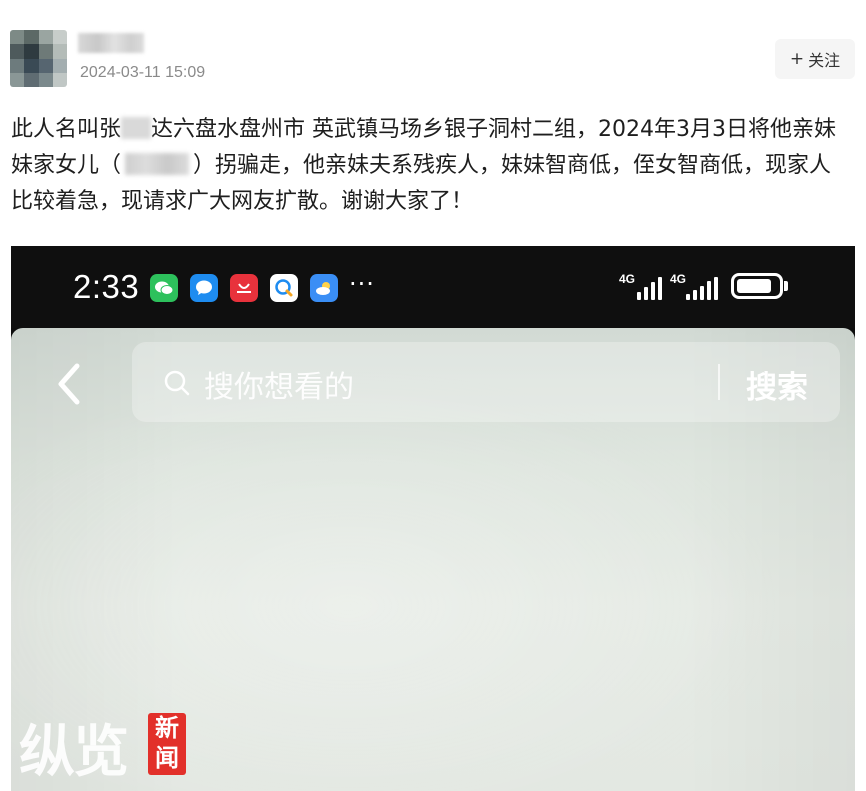 Image resolution: width=866 pixels, height=791 pixels. What do you see at coordinates (66, 129) in the screenshot?
I see `post-text-segment: 此人名叫张` at bounding box center [66, 129].